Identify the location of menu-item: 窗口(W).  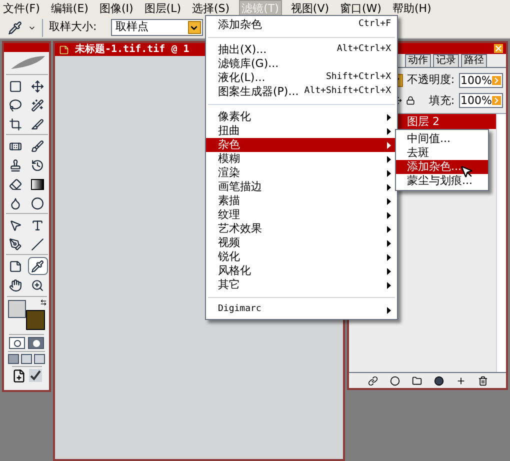
(361, 8).